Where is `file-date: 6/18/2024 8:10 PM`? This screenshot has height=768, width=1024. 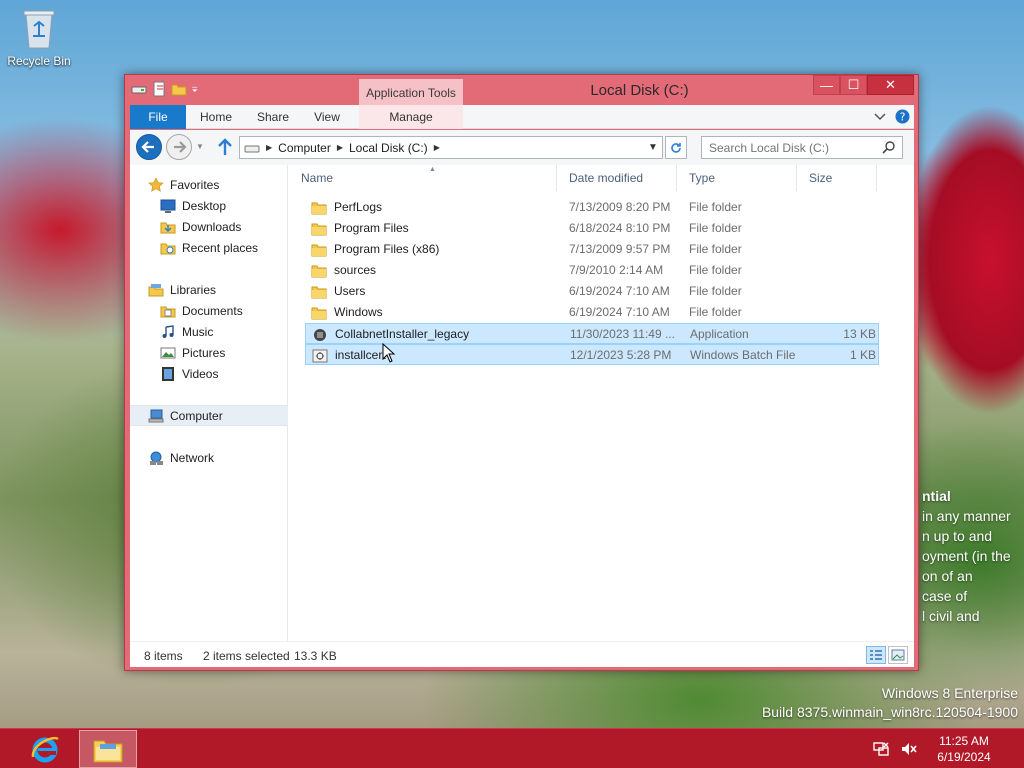
file-date: 6/18/2024 8:10 PM is located at coordinates (620, 228).